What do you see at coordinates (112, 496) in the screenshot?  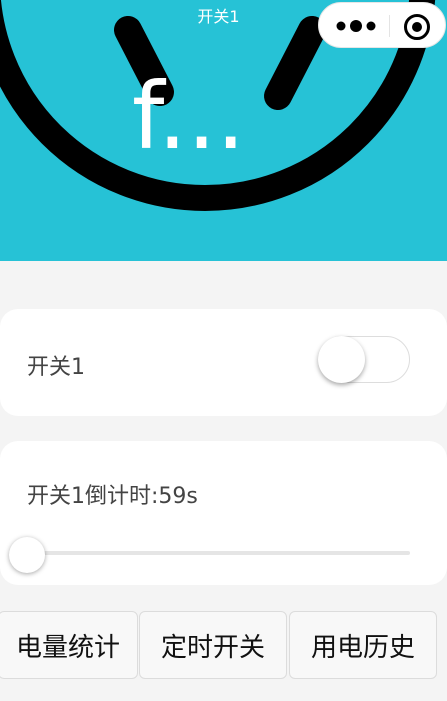 I see `countdown-label: 开关1倒计时:59s` at bounding box center [112, 496].